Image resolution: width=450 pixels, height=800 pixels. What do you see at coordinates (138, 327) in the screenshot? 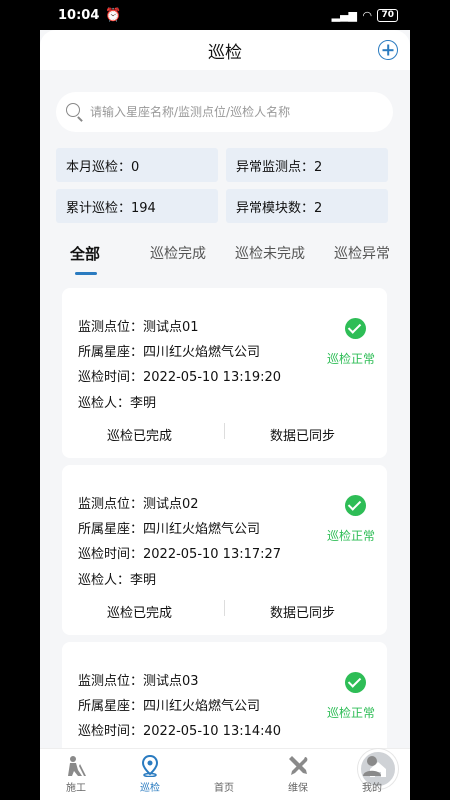
I see `record-point: 监测点位：测试点01` at bounding box center [138, 327].